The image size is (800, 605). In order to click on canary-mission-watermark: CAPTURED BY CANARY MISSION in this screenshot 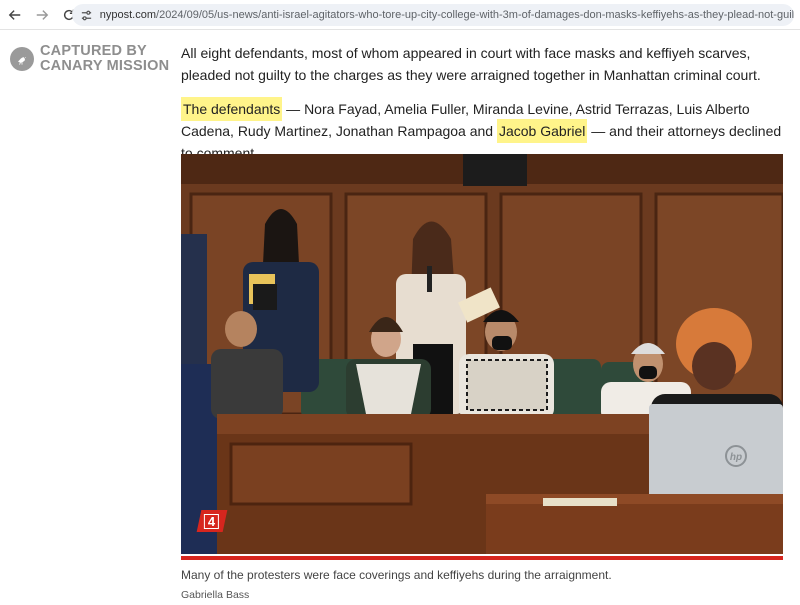, I will do `click(89, 59)`.